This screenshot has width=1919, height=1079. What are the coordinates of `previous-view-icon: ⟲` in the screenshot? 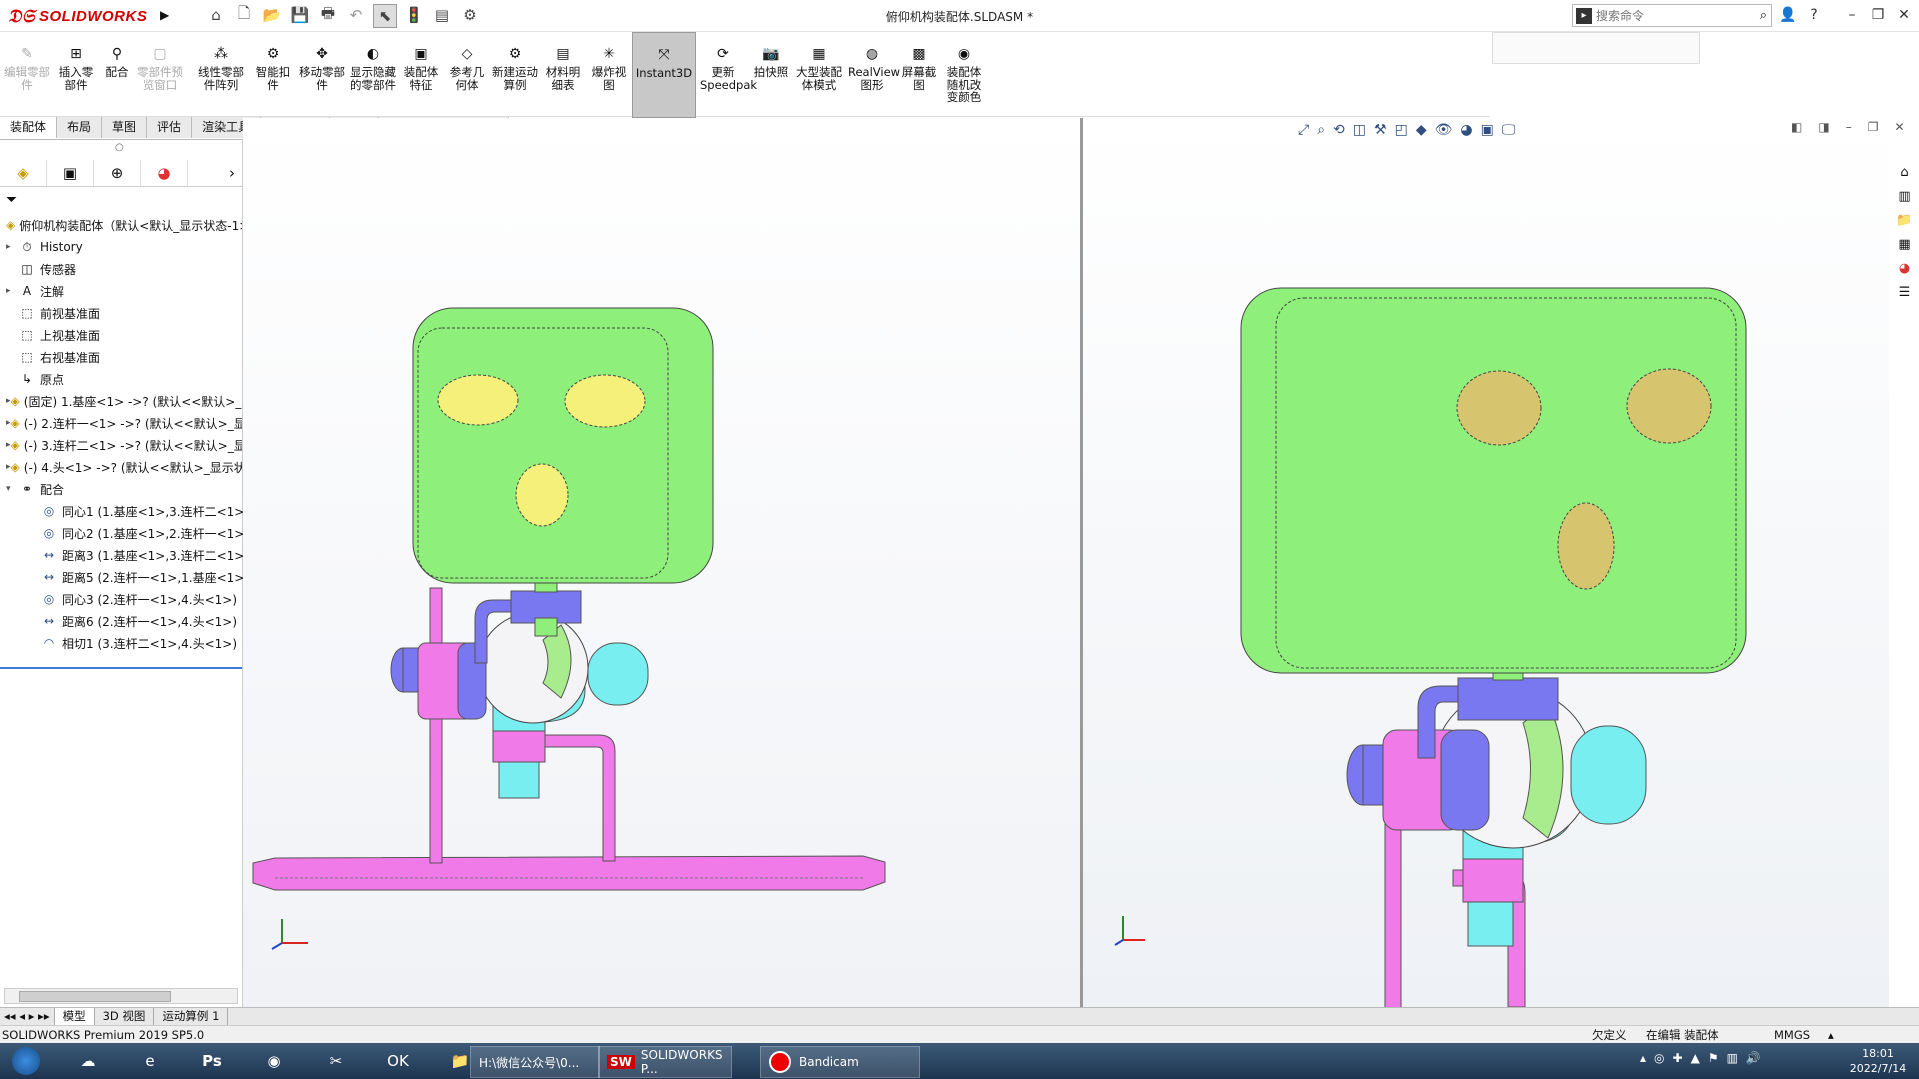 It's located at (1339, 130).